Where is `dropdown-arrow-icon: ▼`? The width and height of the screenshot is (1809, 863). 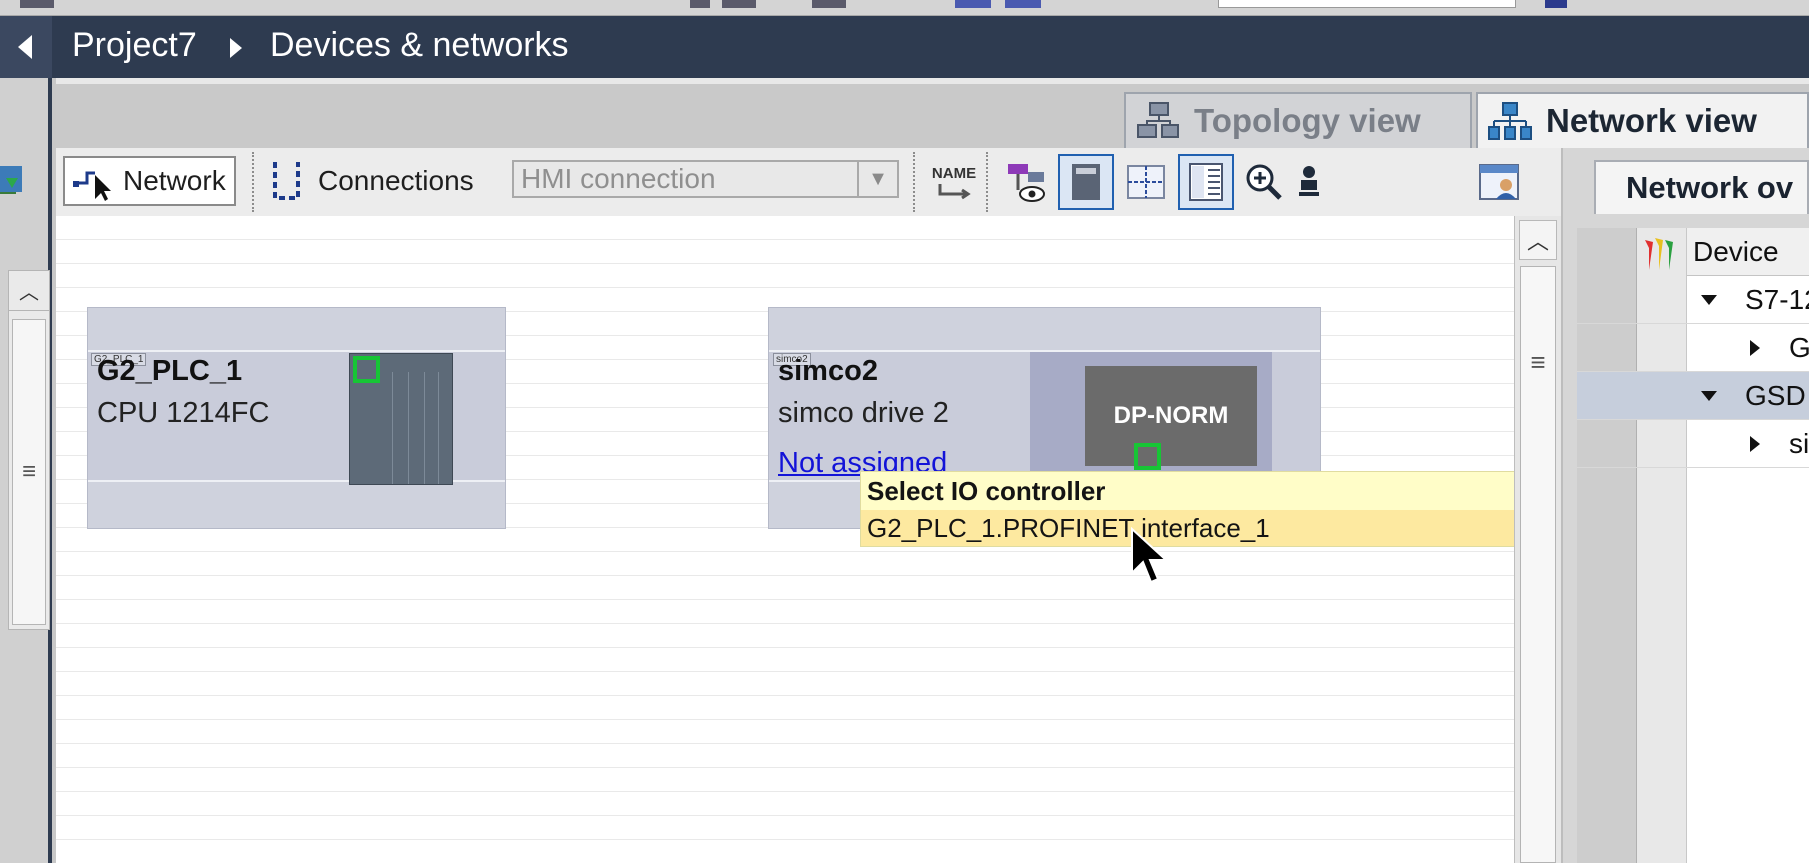
dropdown-arrow-icon: ▼ is located at coordinates (877, 179).